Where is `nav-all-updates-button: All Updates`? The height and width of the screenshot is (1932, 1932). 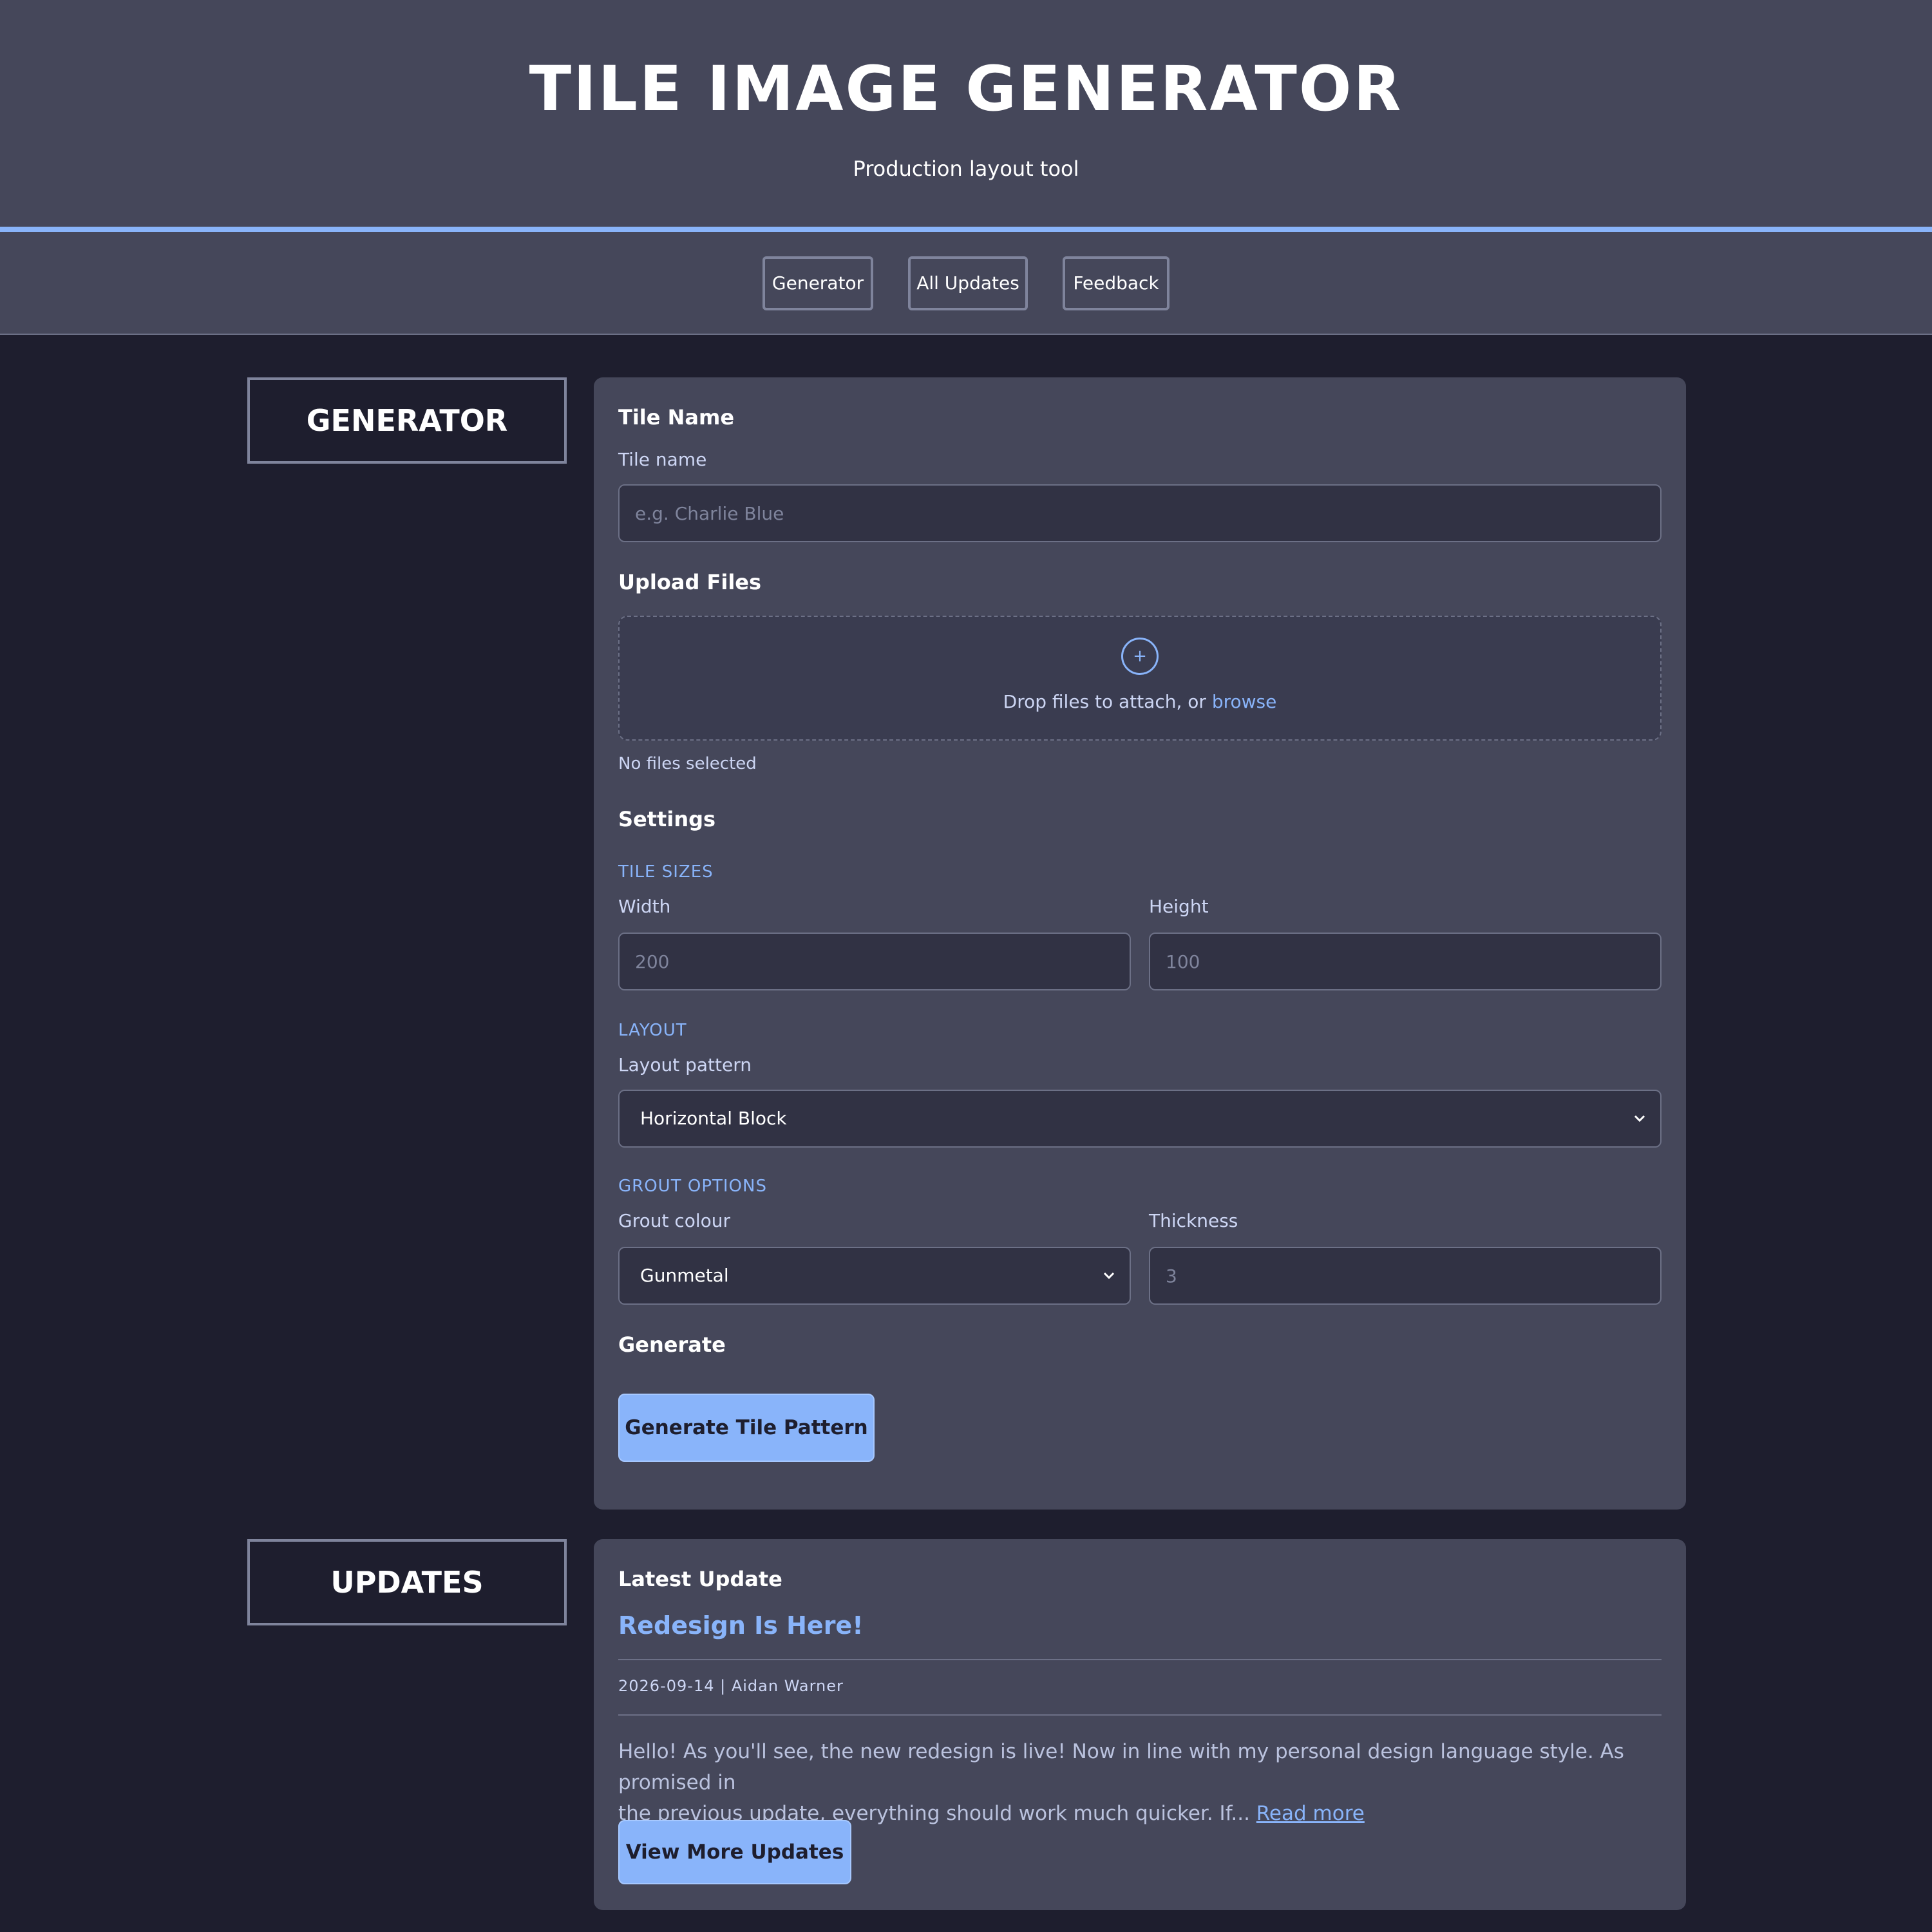
nav-all-updates-button: All Updates is located at coordinates (968, 283).